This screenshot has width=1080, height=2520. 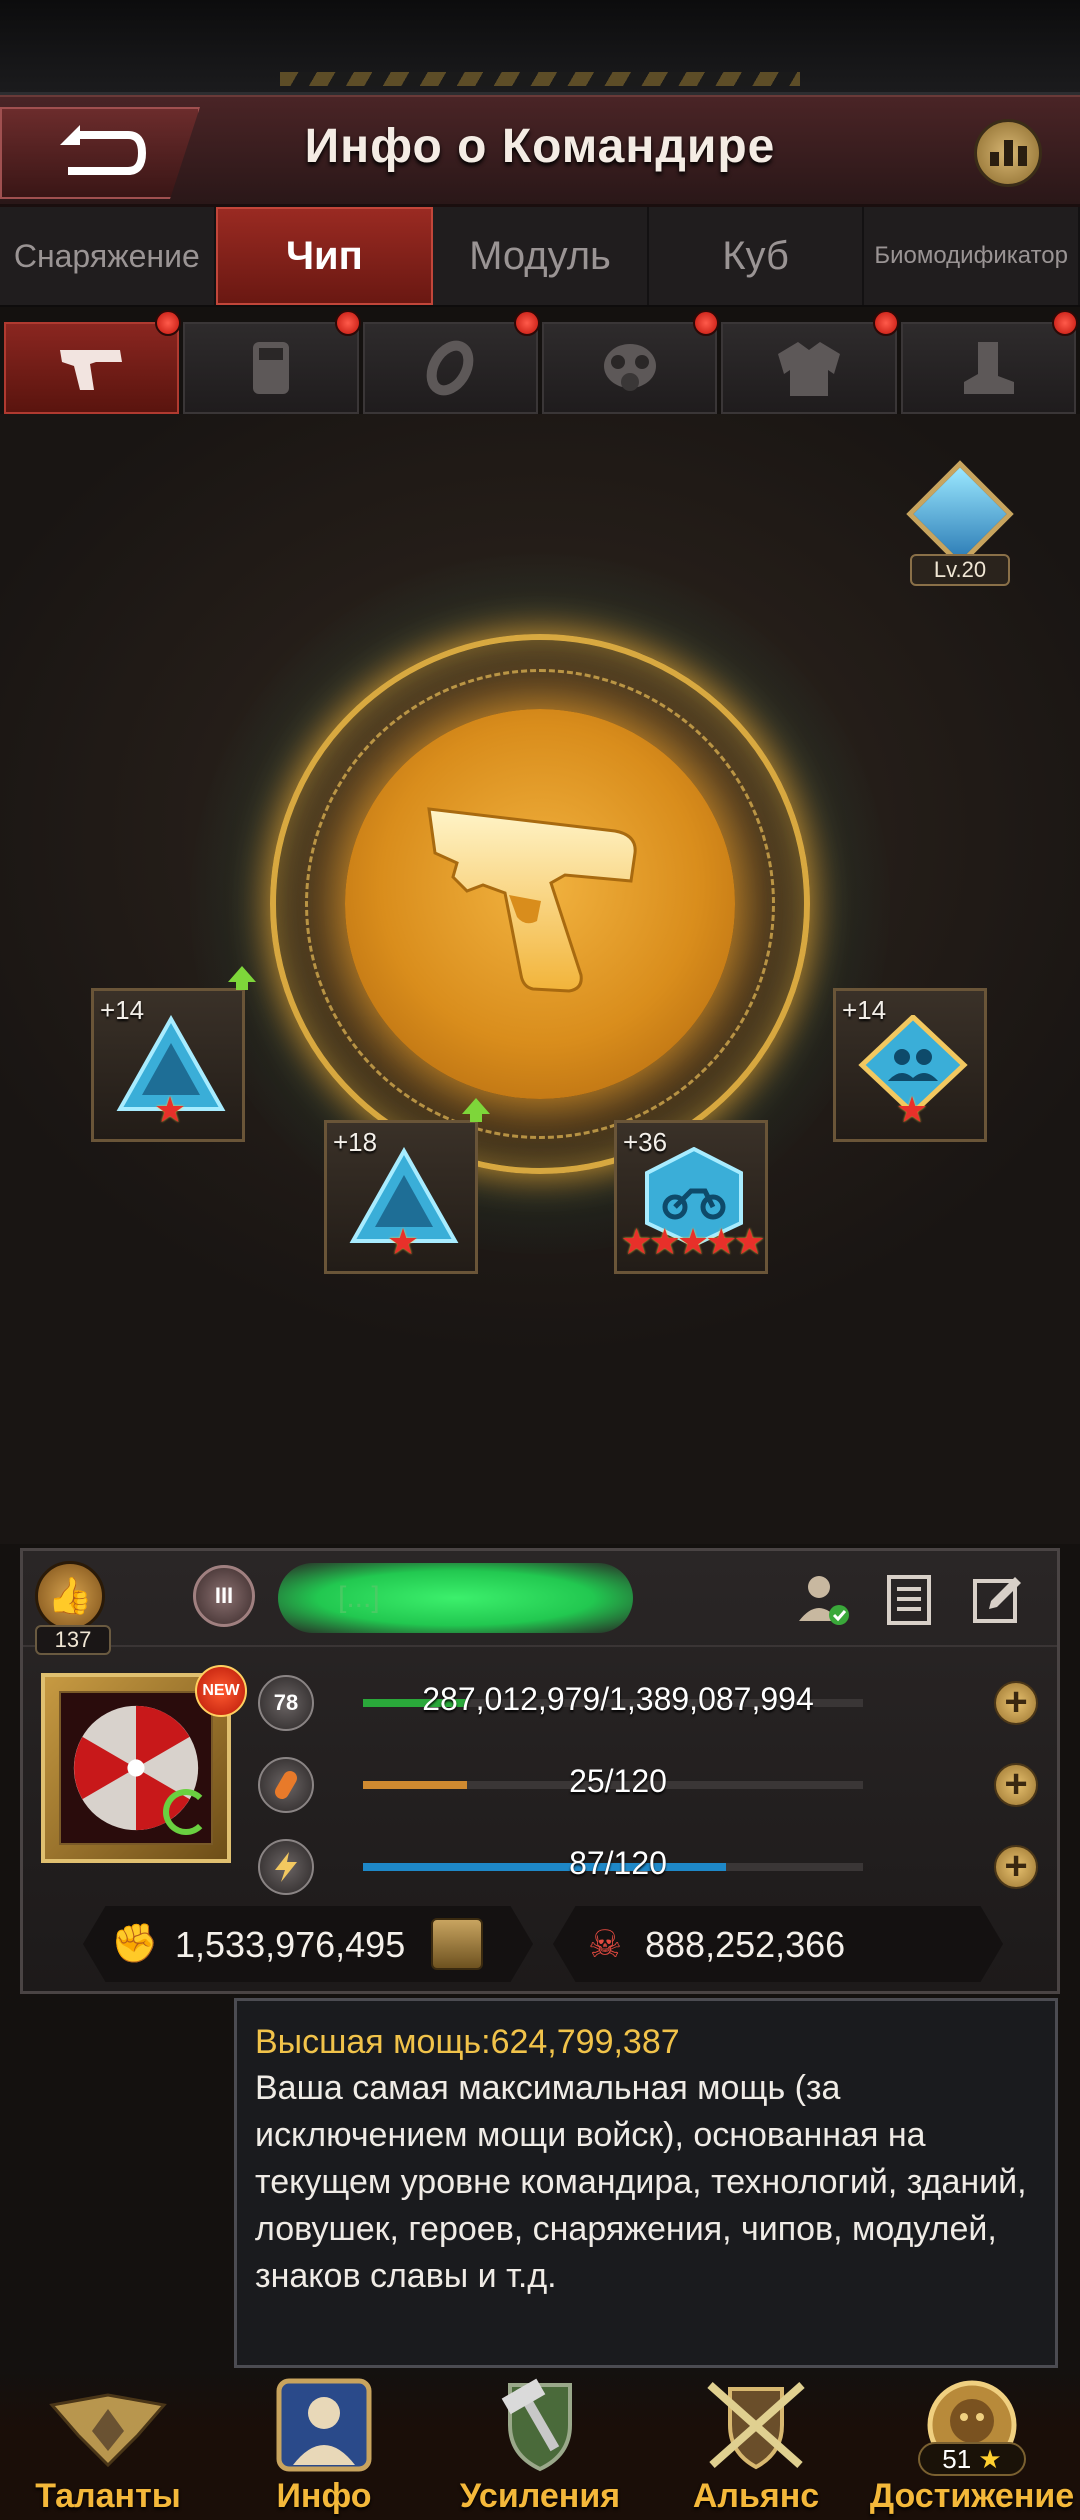 I want to click on tab-chip: Чип, so click(x=324, y=256).